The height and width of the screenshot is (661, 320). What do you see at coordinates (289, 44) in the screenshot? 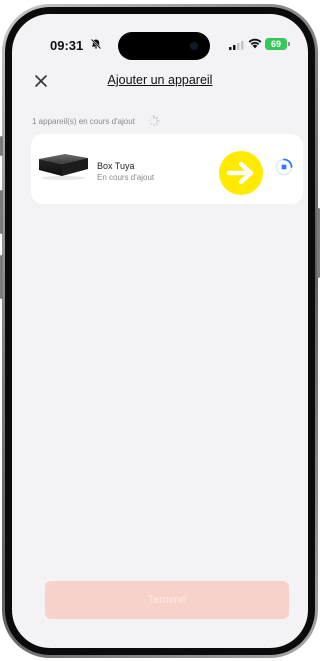
I see `battery-tip` at bounding box center [289, 44].